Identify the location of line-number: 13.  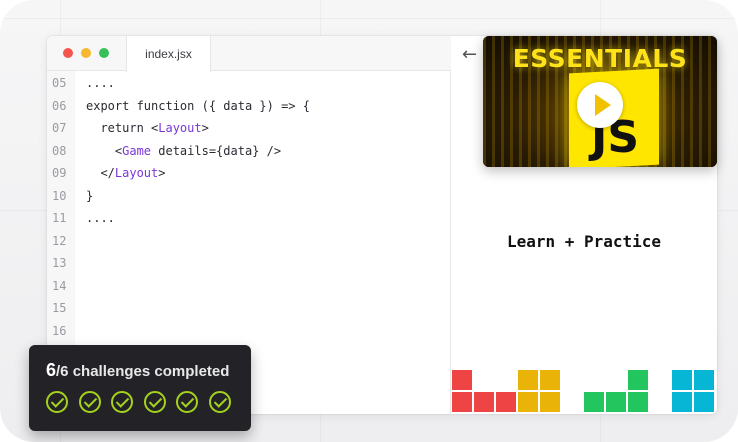
(59, 263).